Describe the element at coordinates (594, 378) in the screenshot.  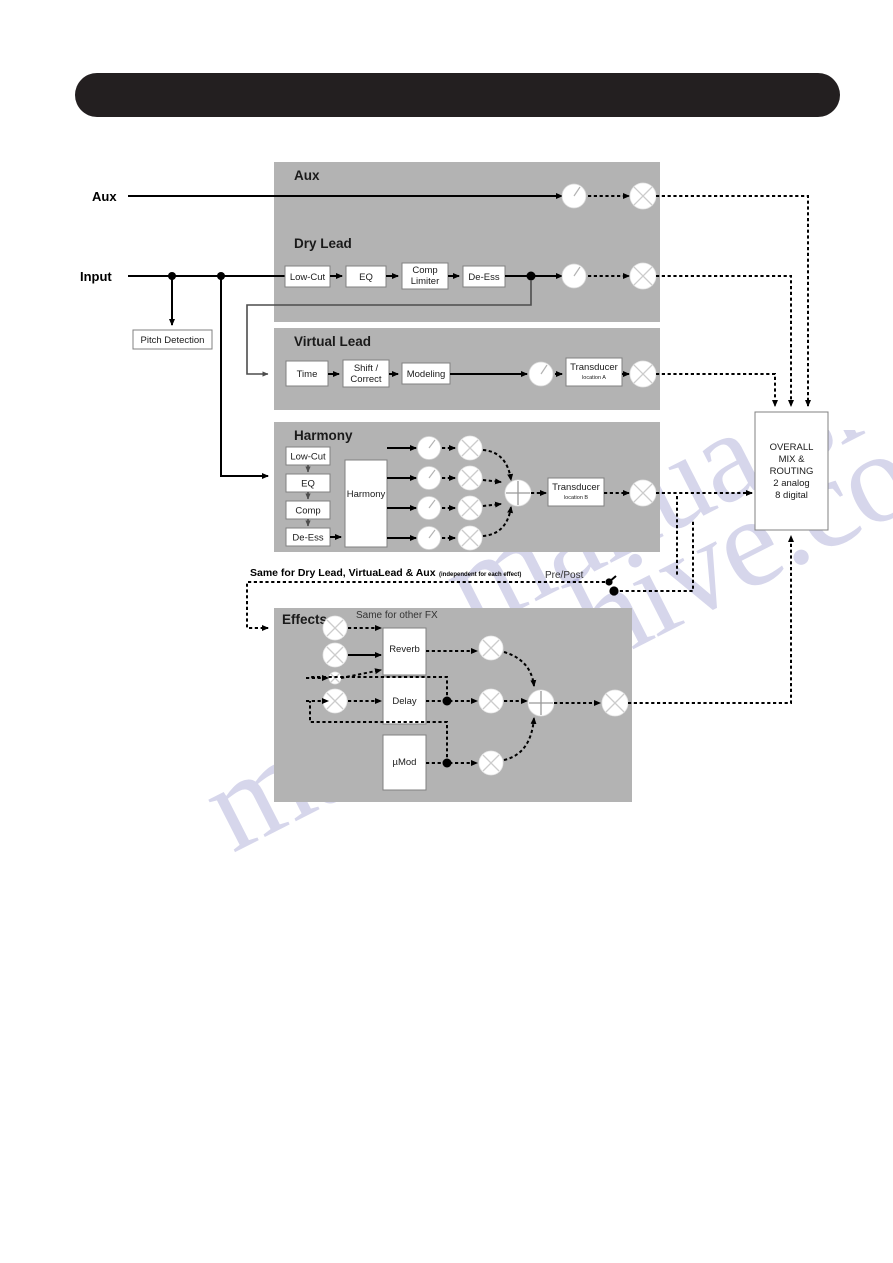
I see `virtual-lead-transducer-location: location A` at that location.